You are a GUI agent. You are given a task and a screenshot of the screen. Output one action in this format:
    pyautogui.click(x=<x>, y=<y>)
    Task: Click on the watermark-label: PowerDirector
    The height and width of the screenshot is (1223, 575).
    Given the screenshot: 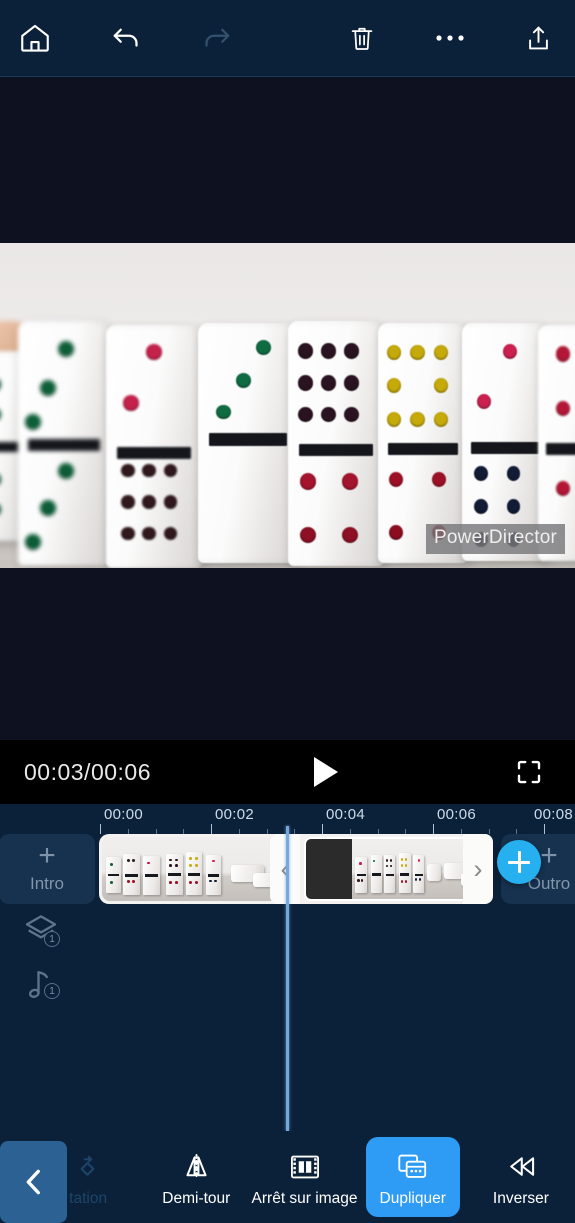 What is the action you would take?
    pyautogui.click(x=495, y=539)
    